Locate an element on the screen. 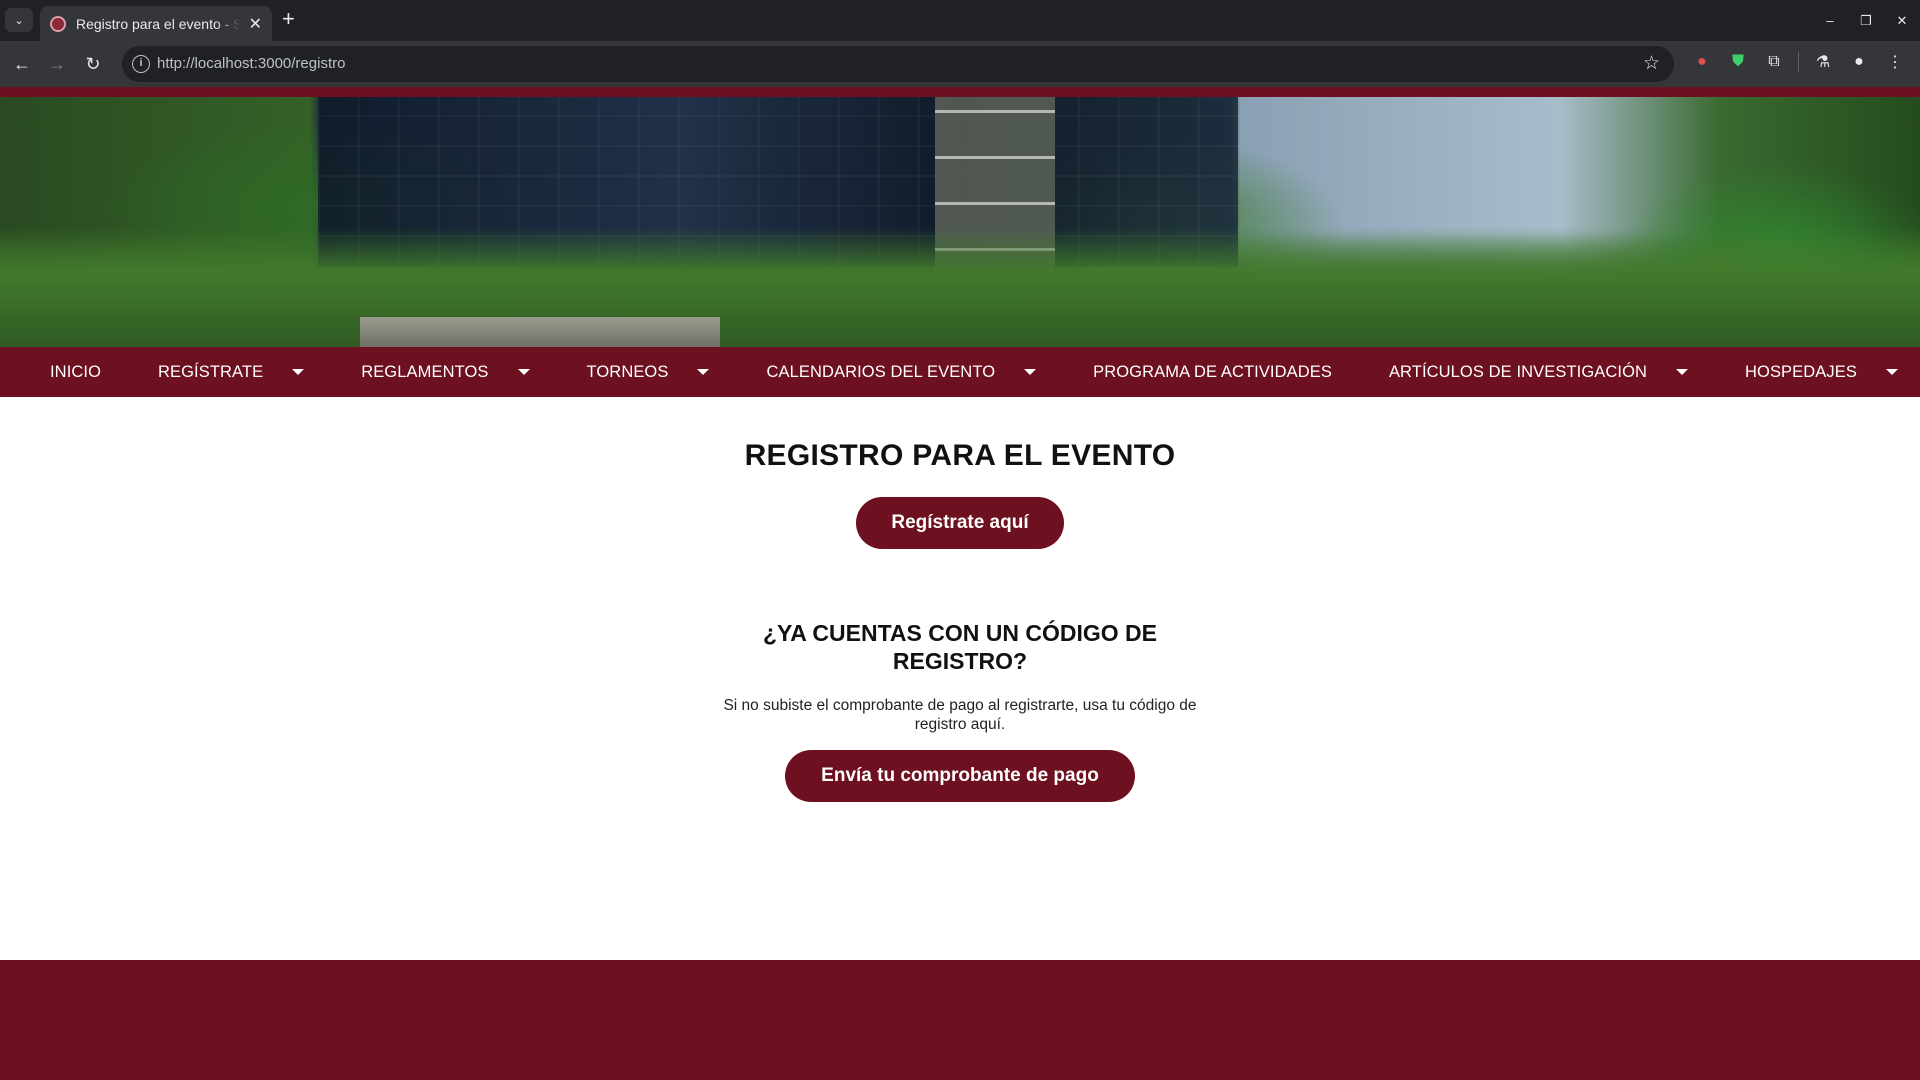 This screenshot has height=1080, width=1920. tab-title: Registro para el evento - Si is located at coordinates (158, 23).